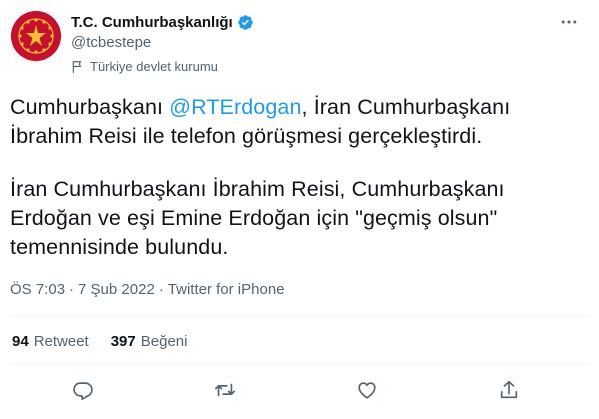 The image size is (599, 419). Describe the element at coordinates (299, 390) in the screenshot. I see `tweet-actions` at that location.